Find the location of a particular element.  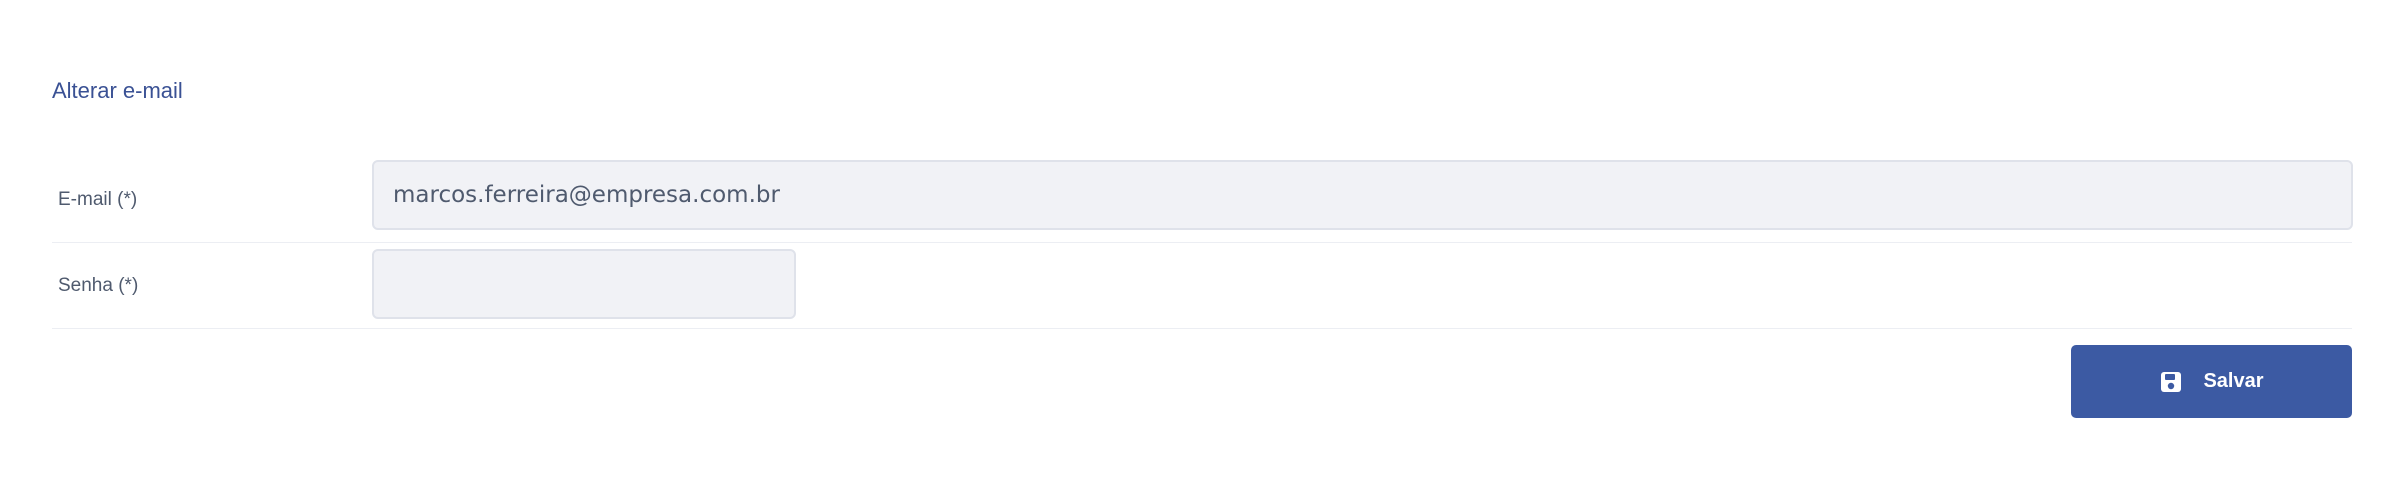

email-field: marcos.ferreira@empresa.com.br is located at coordinates (1362, 195).